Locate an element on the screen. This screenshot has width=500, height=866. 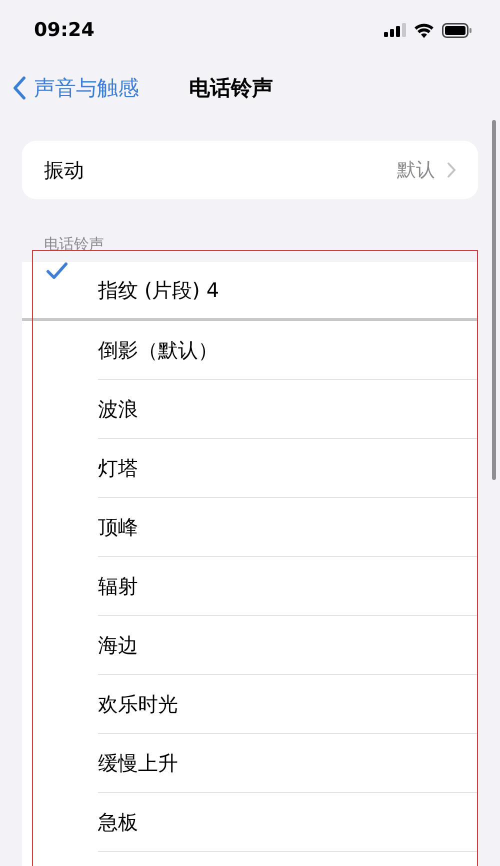
battery-icon is located at coordinates (457, 30).